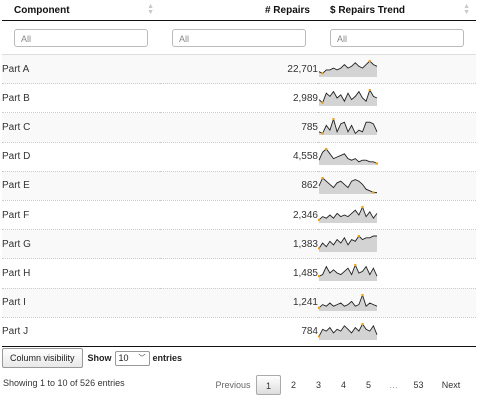 This screenshot has width=480, height=400. What do you see at coordinates (81, 37) in the screenshot?
I see `component-filter-input: All` at bounding box center [81, 37].